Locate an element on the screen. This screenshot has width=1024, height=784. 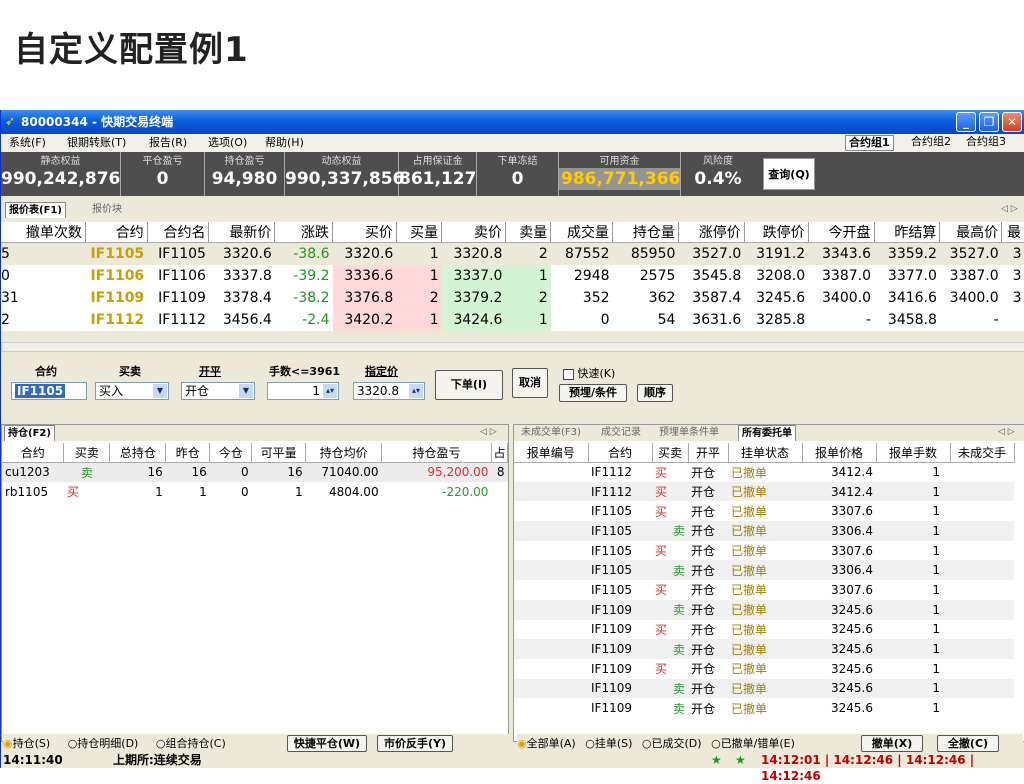
radio-pending-orders: ○挂单(S) is located at coordinates (608, 743).